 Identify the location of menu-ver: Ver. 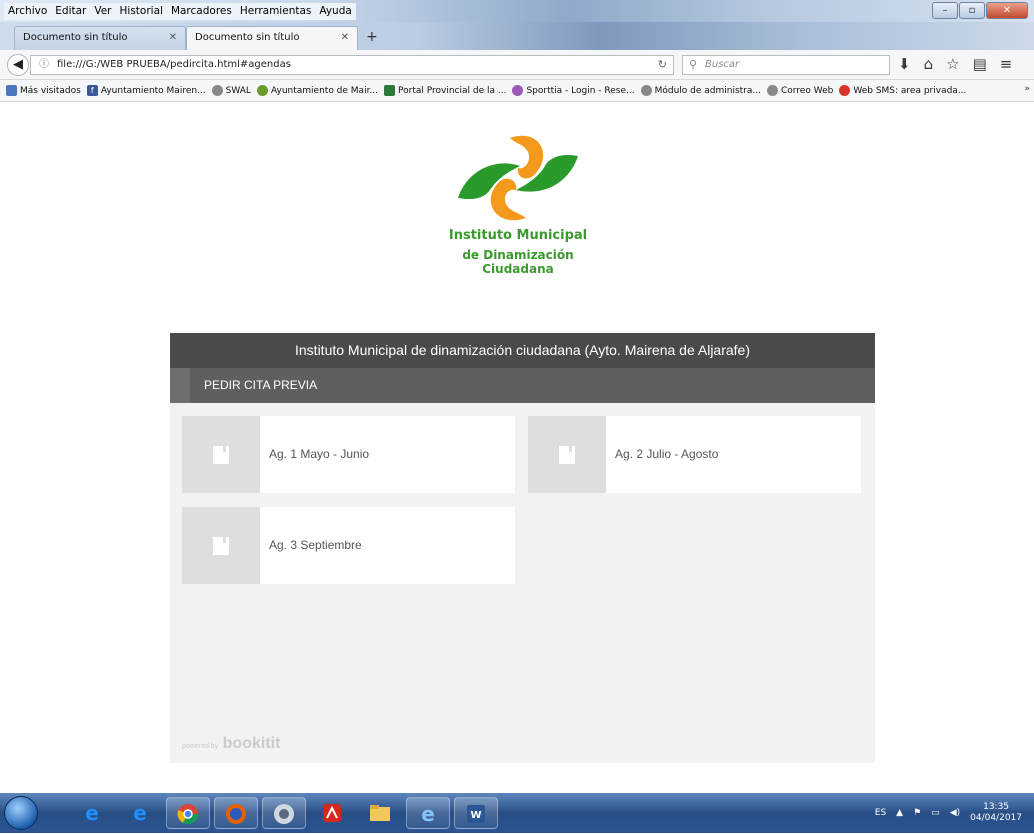
(102, 11).